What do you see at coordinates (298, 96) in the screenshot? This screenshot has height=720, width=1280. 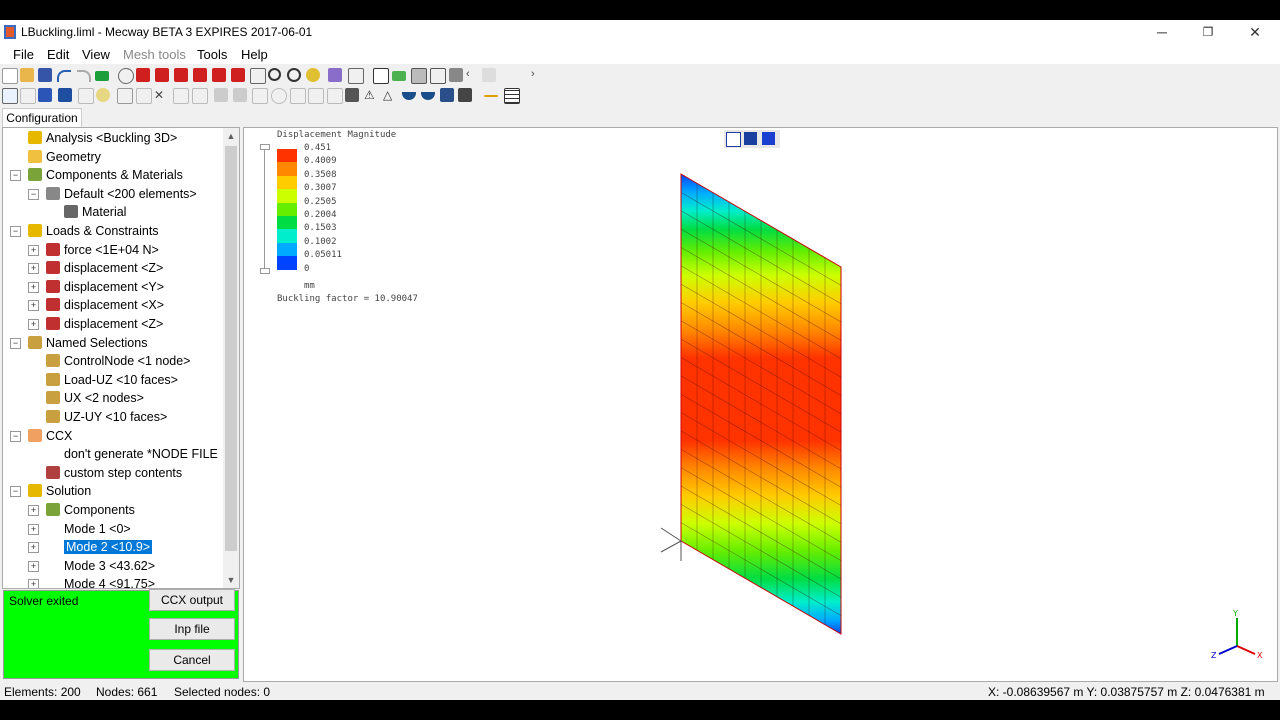 I see `bend-icon` at bounding box center [298, 96].